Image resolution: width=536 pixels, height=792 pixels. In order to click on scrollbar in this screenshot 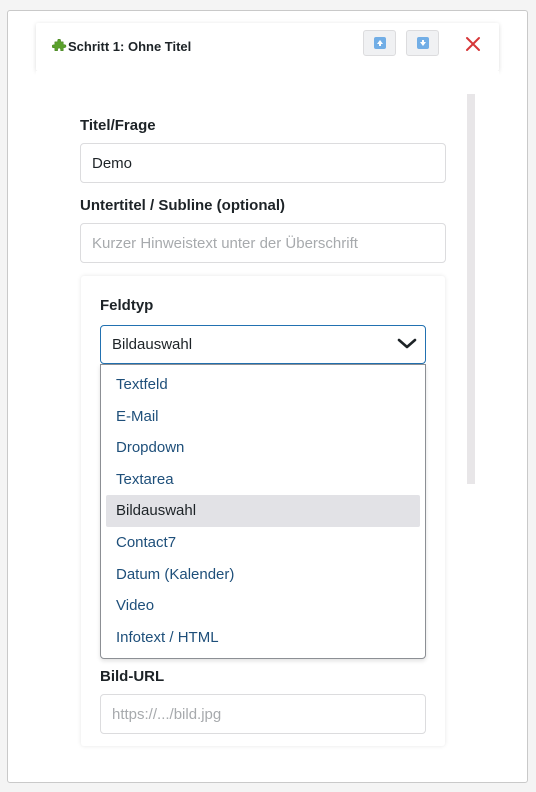, I will do `click(471, 289)`.